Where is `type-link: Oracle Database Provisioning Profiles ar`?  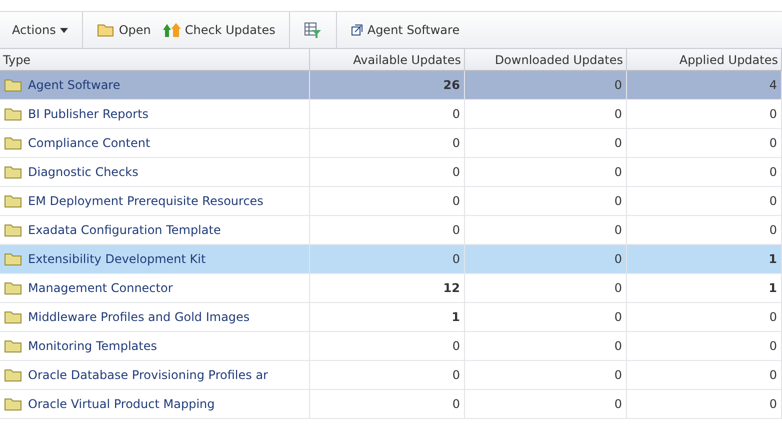 type-link: Oracle Database Provisioning Profiles ar is located at coordinates (148, 375).